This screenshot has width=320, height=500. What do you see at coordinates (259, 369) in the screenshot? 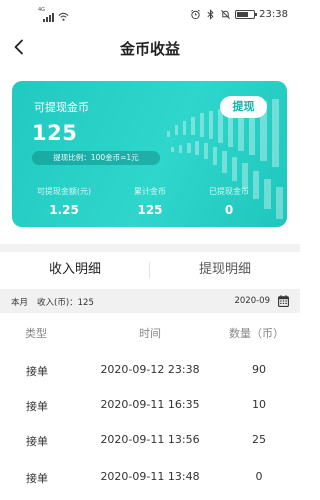
I see `cell-qty: 90` at bounding box center [259, 369].